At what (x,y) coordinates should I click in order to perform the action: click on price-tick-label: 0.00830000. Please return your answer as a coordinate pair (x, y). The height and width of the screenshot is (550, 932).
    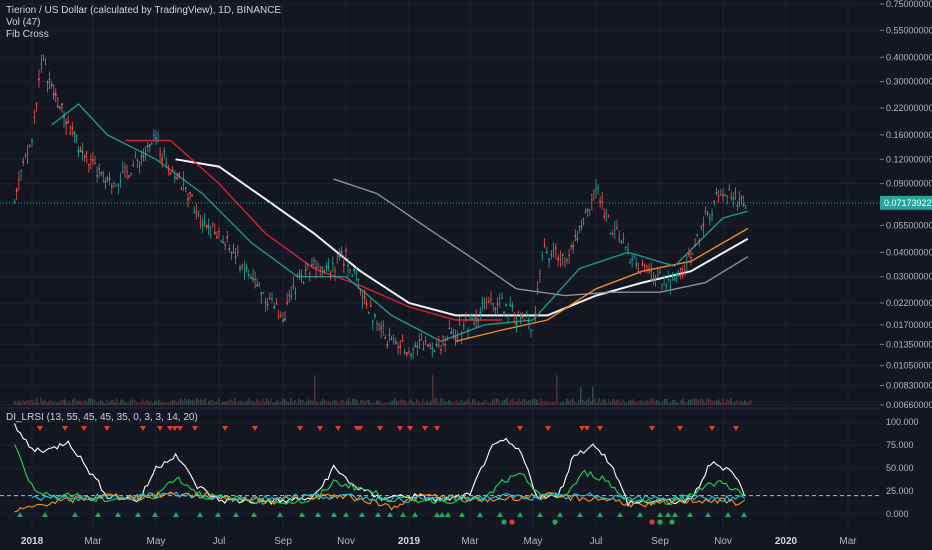
    Looking at the image, I should click on (909, 386).